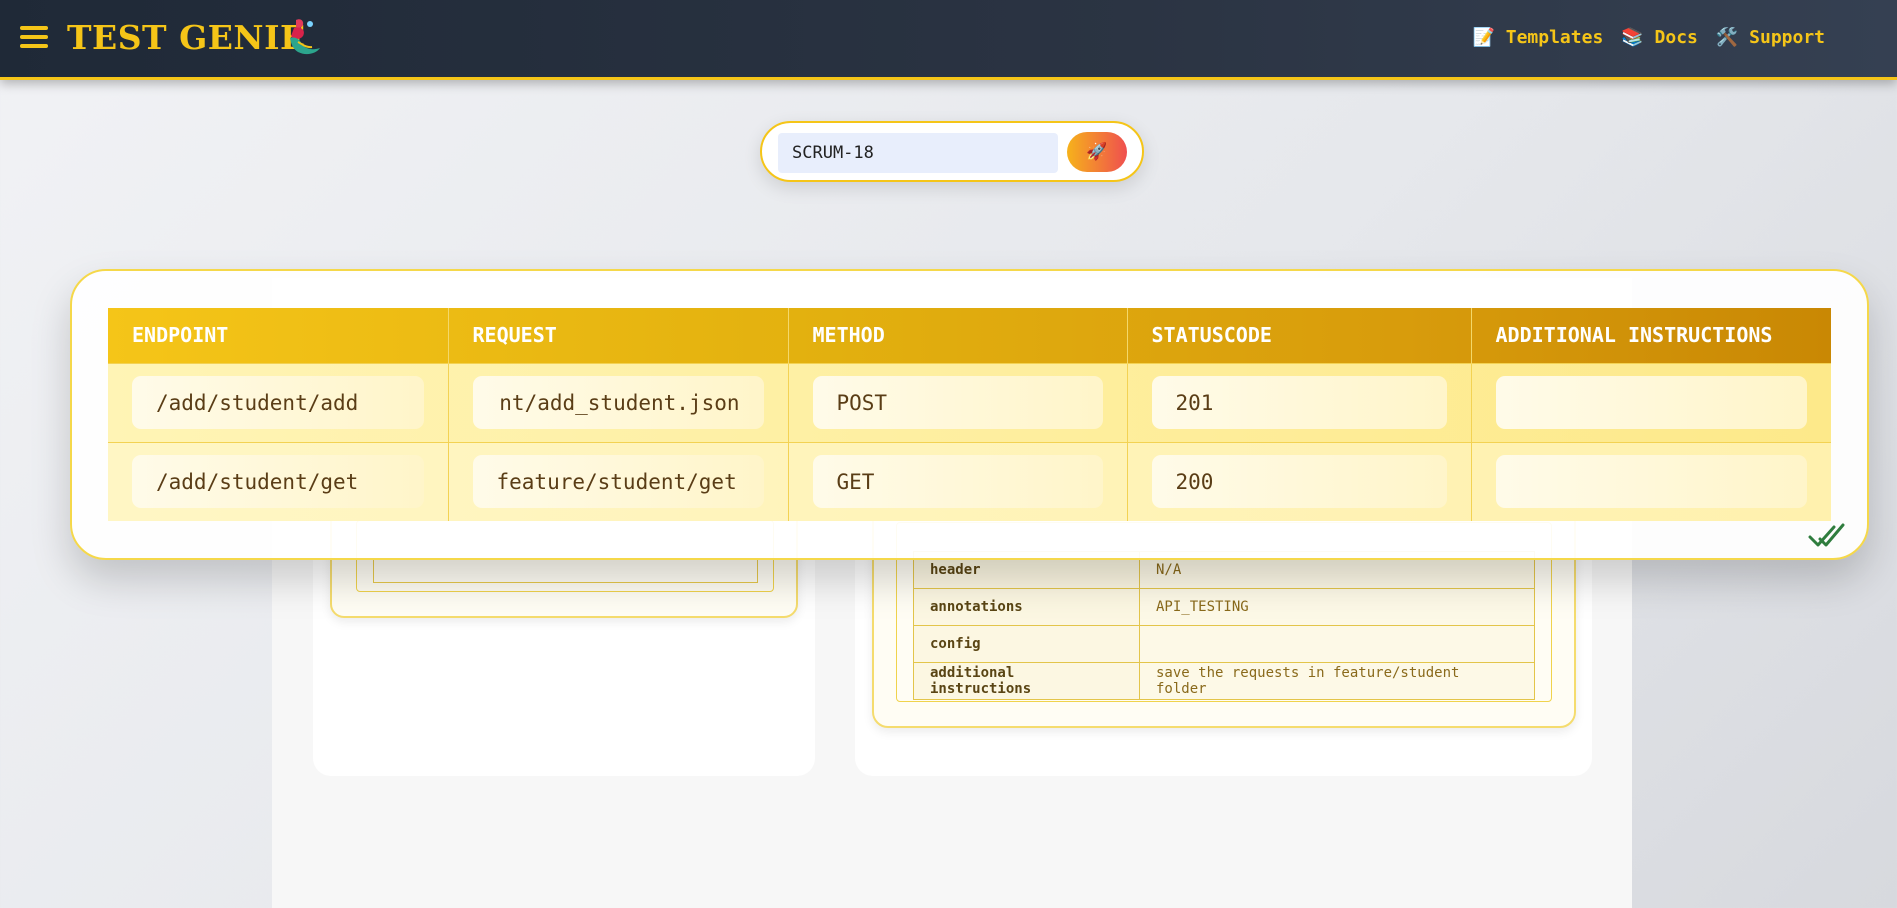 The image size is (1897, 908). Describe the element at coordinates (186, 37) in the screenshot. I see `app-logo-text: TEST GENIE` at that location.